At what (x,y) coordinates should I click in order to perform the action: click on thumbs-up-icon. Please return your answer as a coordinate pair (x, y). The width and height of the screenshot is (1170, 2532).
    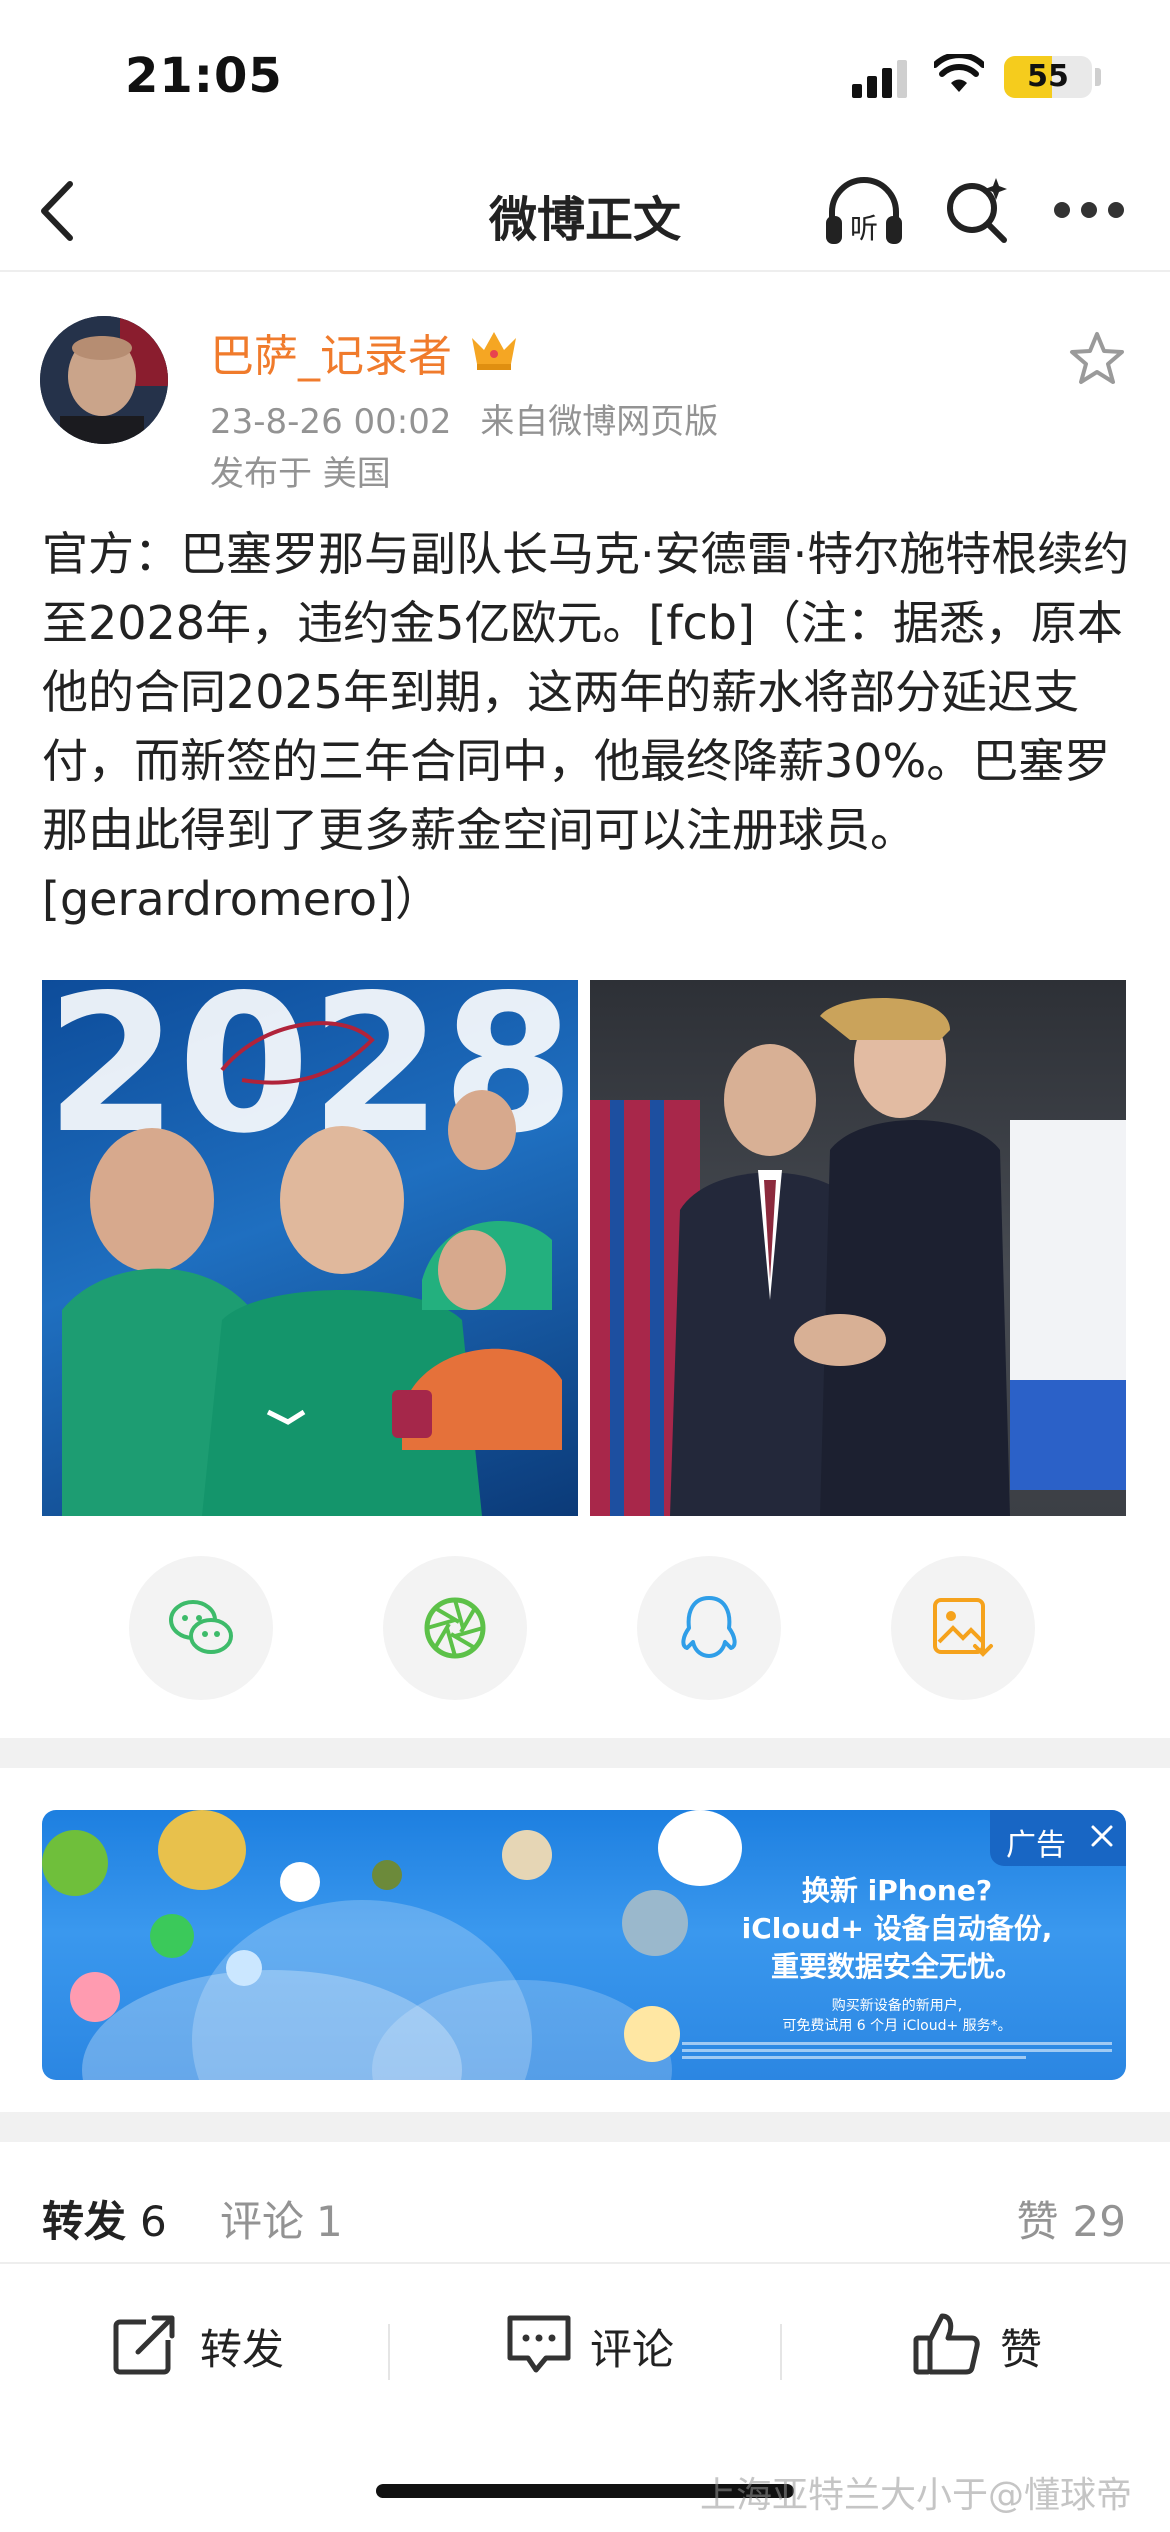
    Looking at the image, I should click on (946, 2344).